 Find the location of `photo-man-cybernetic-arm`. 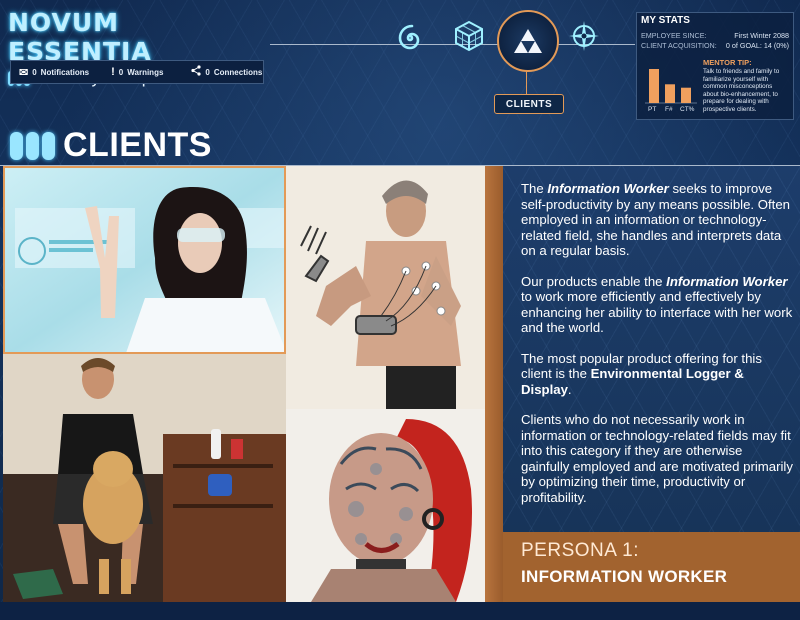

photo-man-cybernetic-arm is located at coordinates (385, 287).